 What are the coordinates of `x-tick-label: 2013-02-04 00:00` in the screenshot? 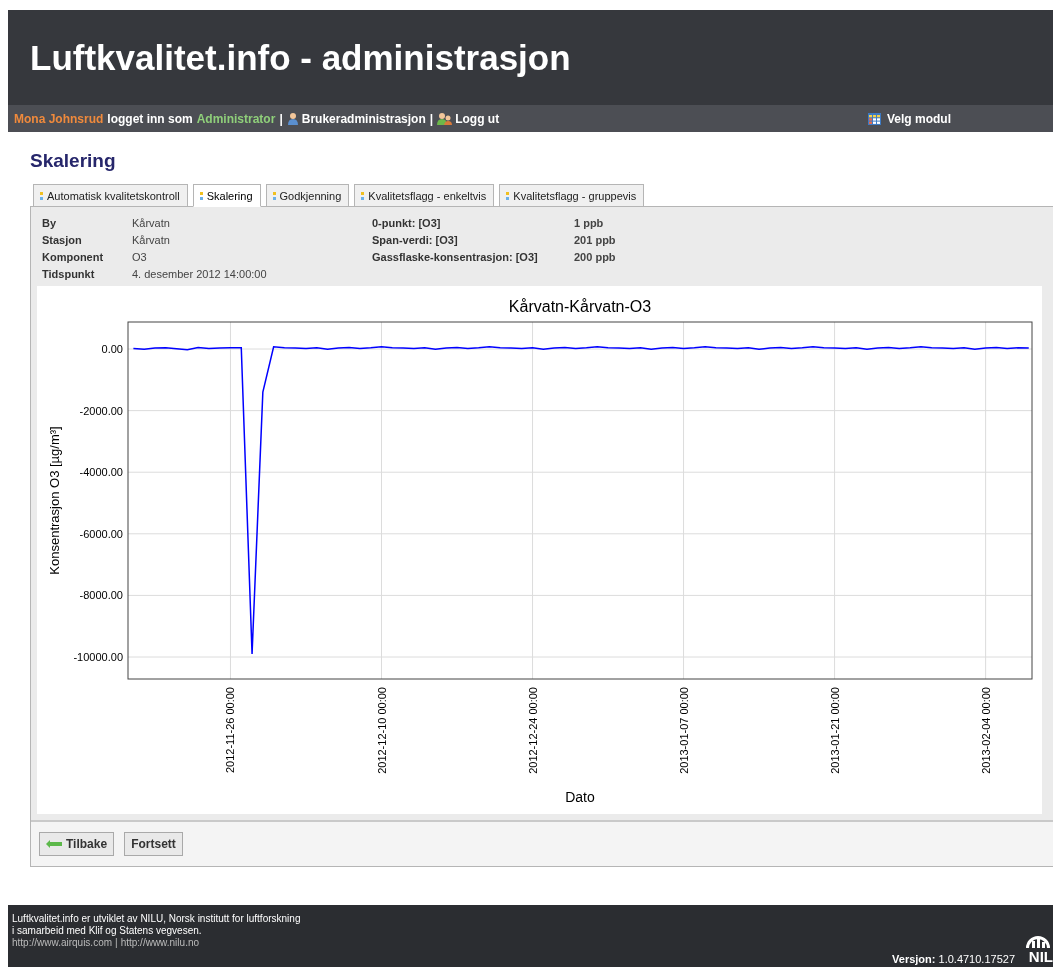 It's located at (985, 730).